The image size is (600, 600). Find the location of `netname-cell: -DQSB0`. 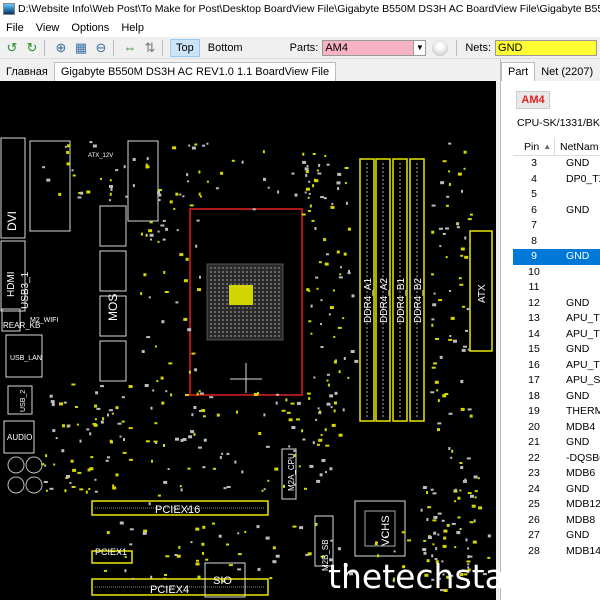

netname-cell: -DQSB0 is located at coordinates (583, 457).